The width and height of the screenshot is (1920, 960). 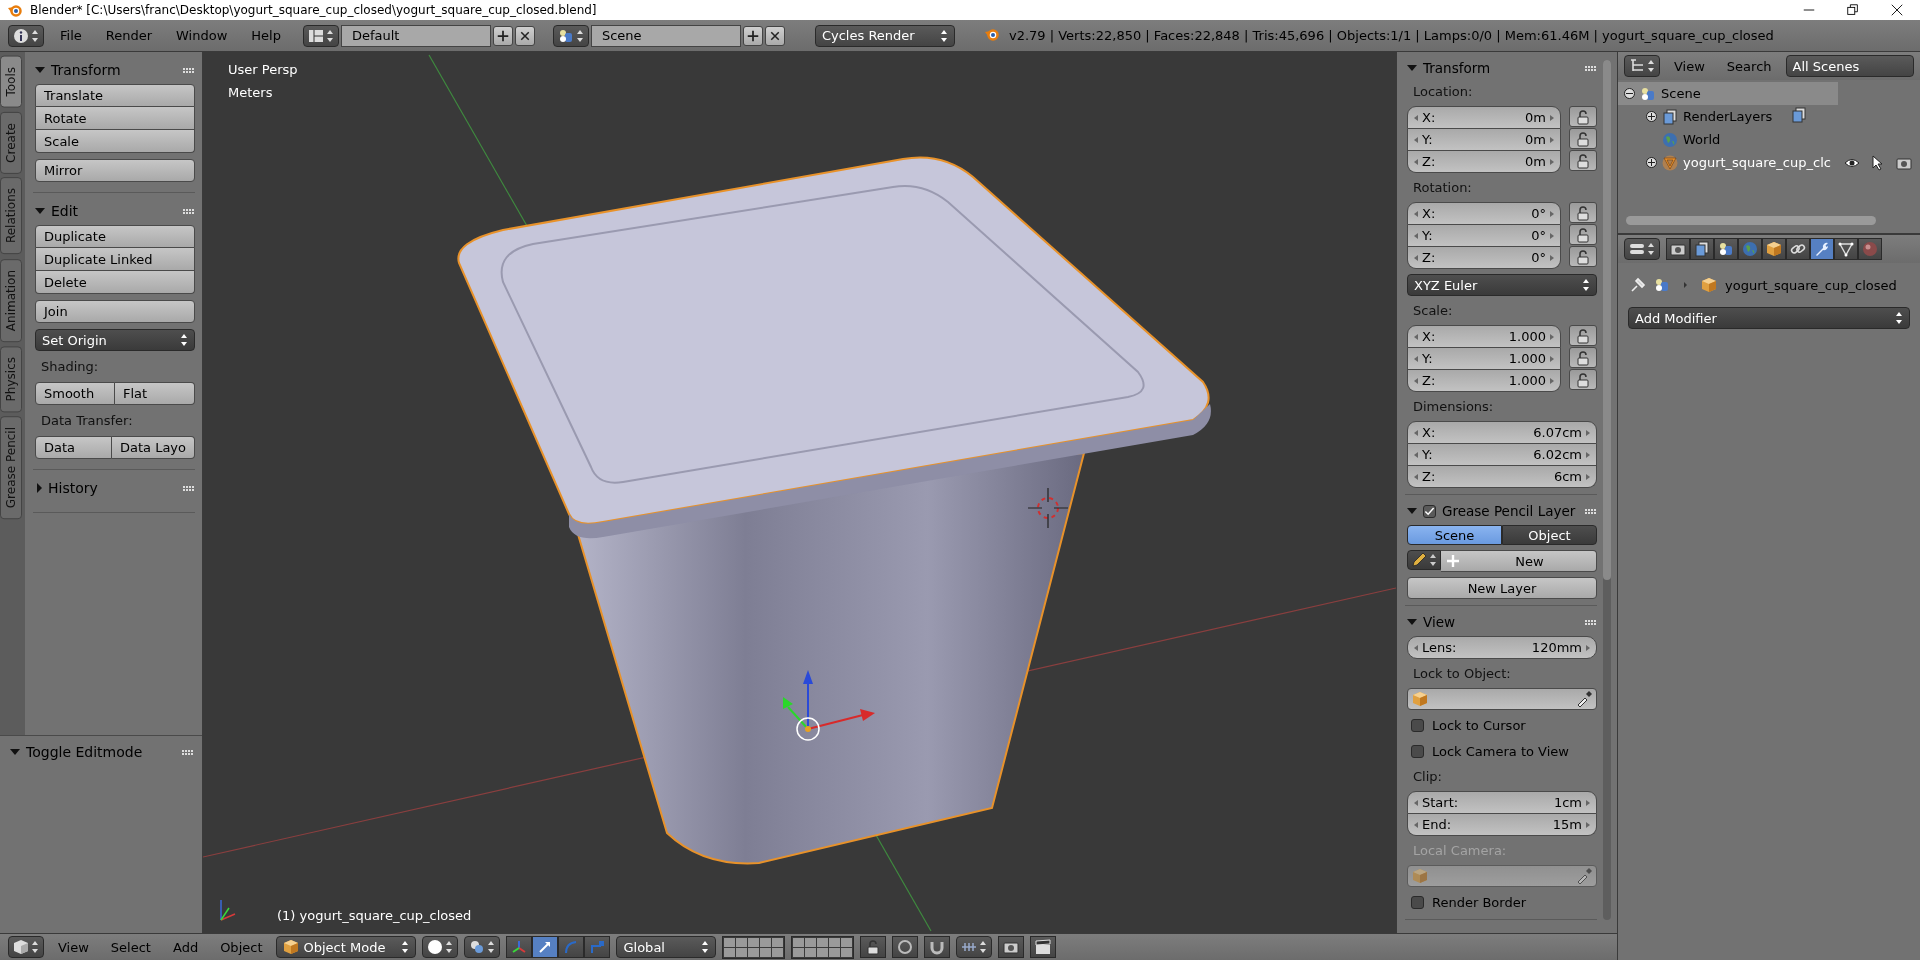 What do you see at coordinates (545, 947) in the screenshot?
I see `manipulator-button` at bounding box center [545, 947].